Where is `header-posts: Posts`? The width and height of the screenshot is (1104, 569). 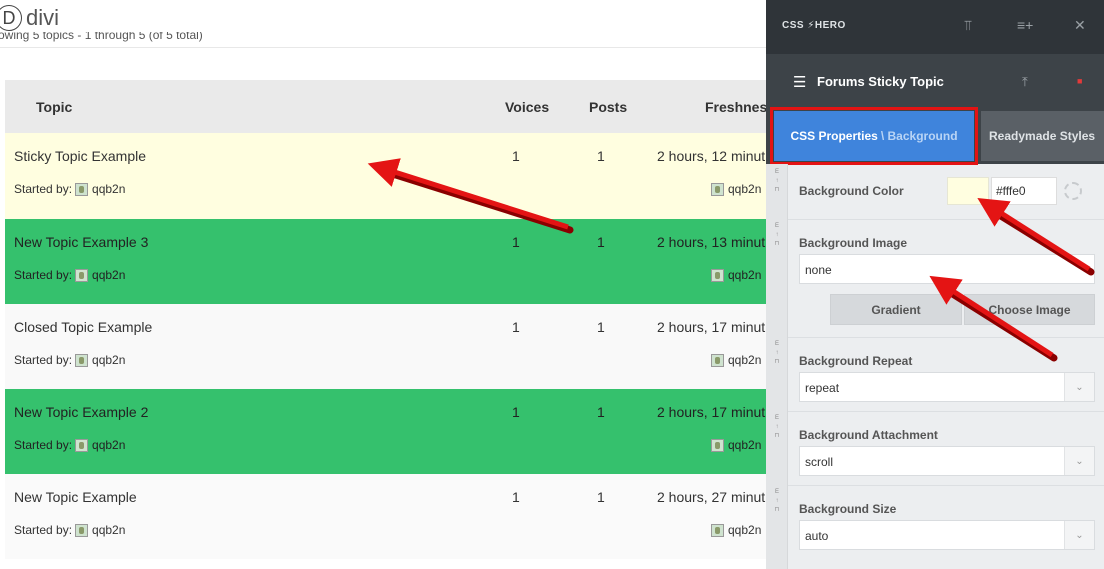
header-posts: Posts is located at coordinates (608, 107).